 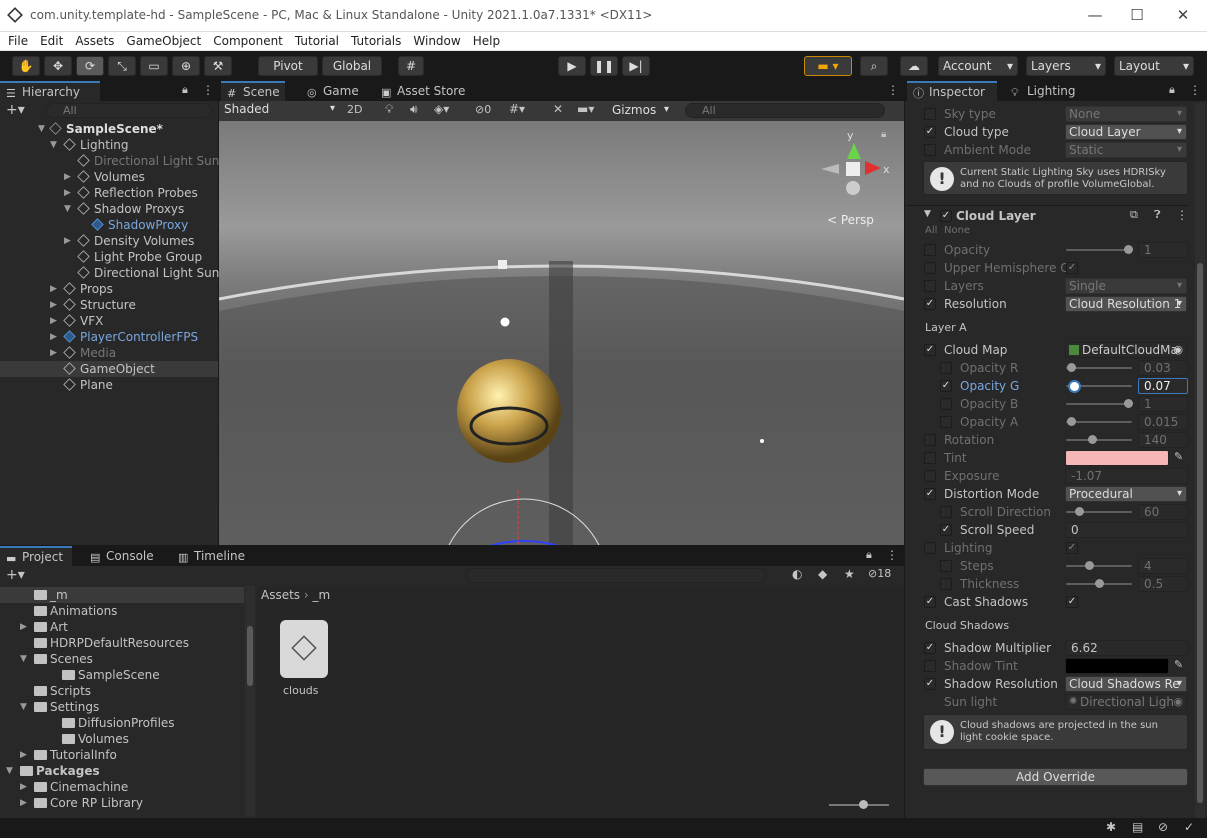 I want to click on lock-icon: 🔒︎, so click(x=1172, y=90).